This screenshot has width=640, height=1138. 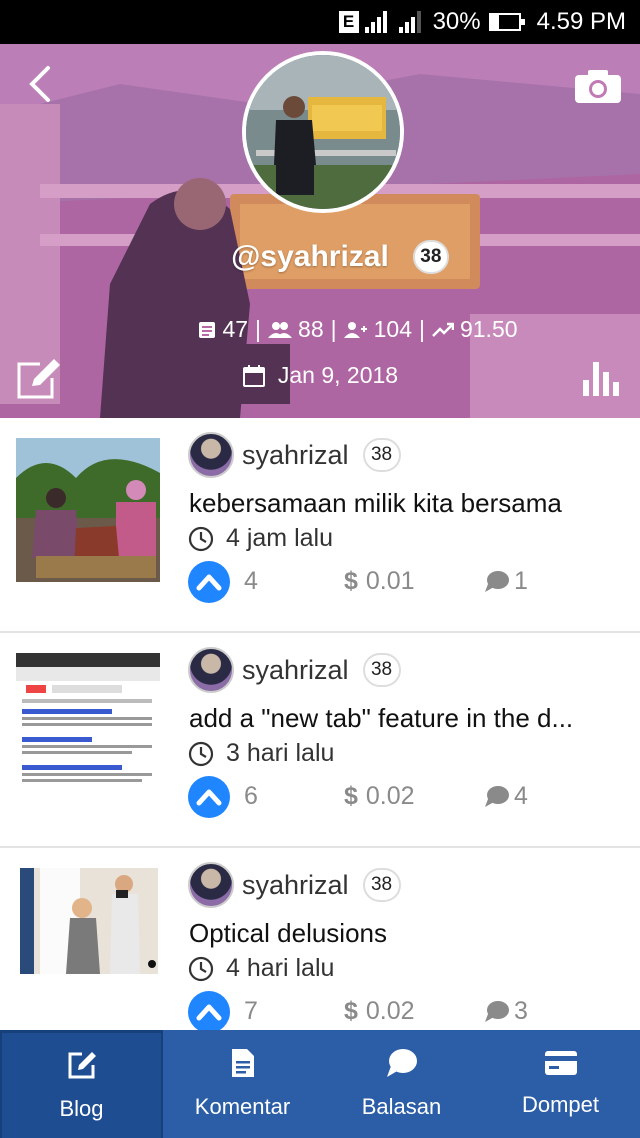 I want to click on vote-count: 6, so click(x=251, y=796).